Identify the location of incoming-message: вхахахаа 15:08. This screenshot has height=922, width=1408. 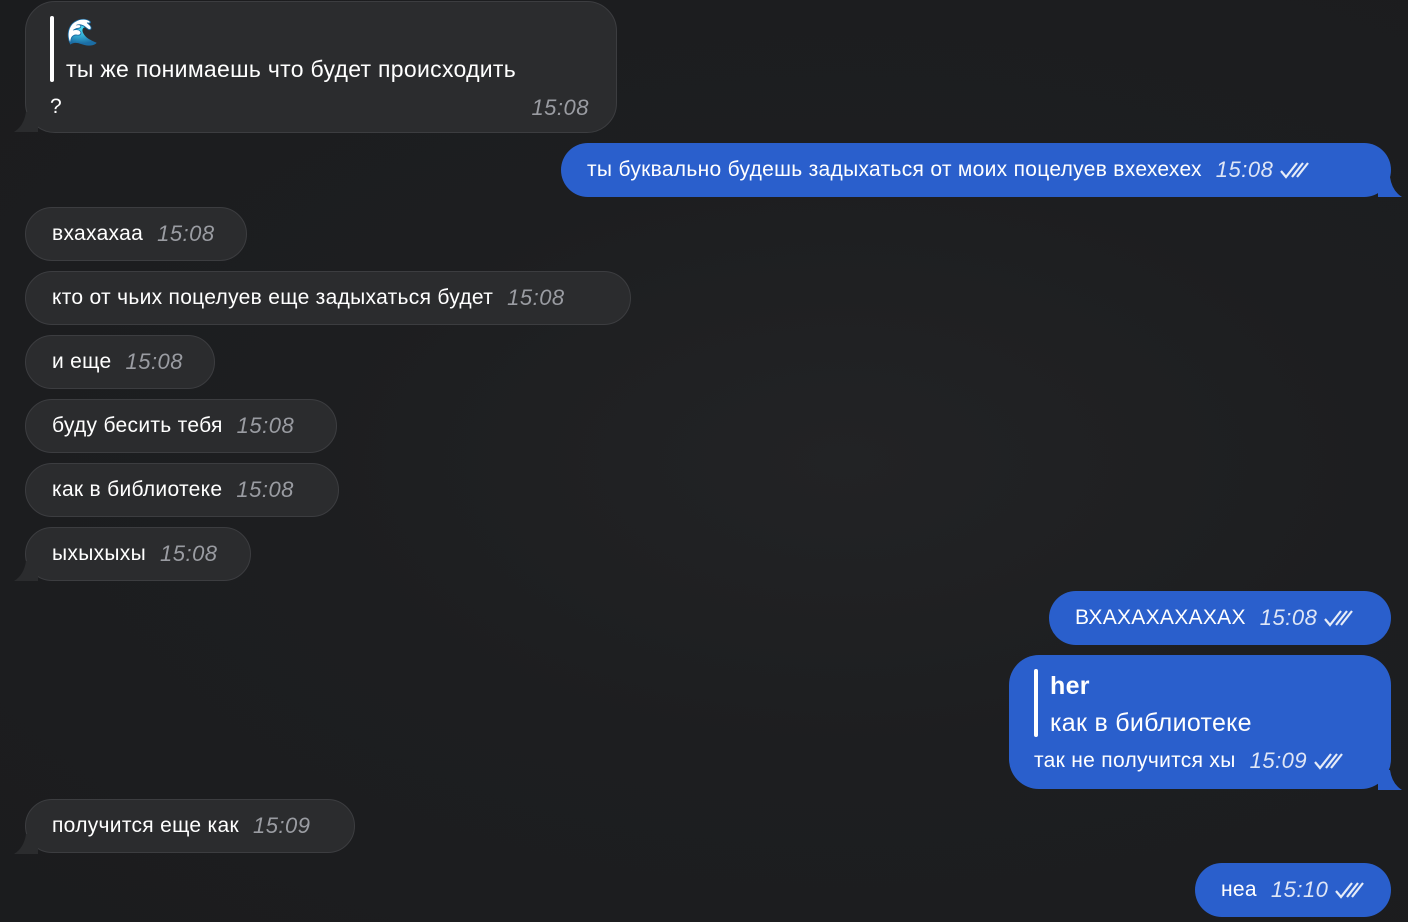
(136, 234).